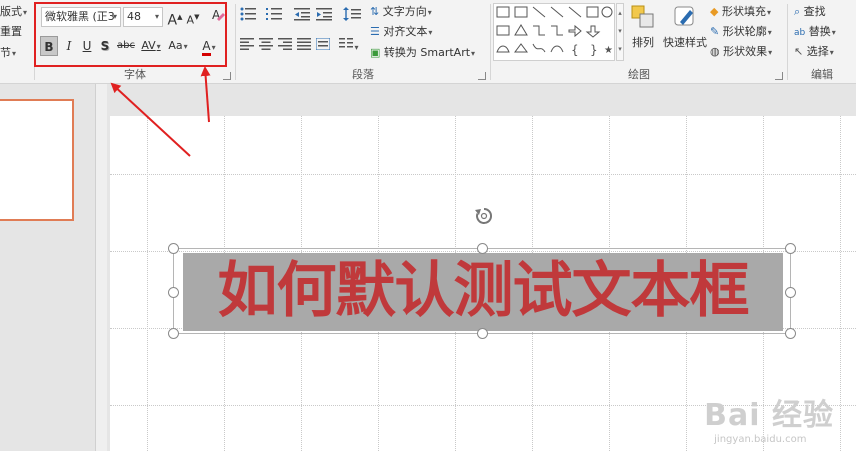  Describe the element at coordinates (302, 14) in the screenshot. I see `decrease-indent-icon` at that location.